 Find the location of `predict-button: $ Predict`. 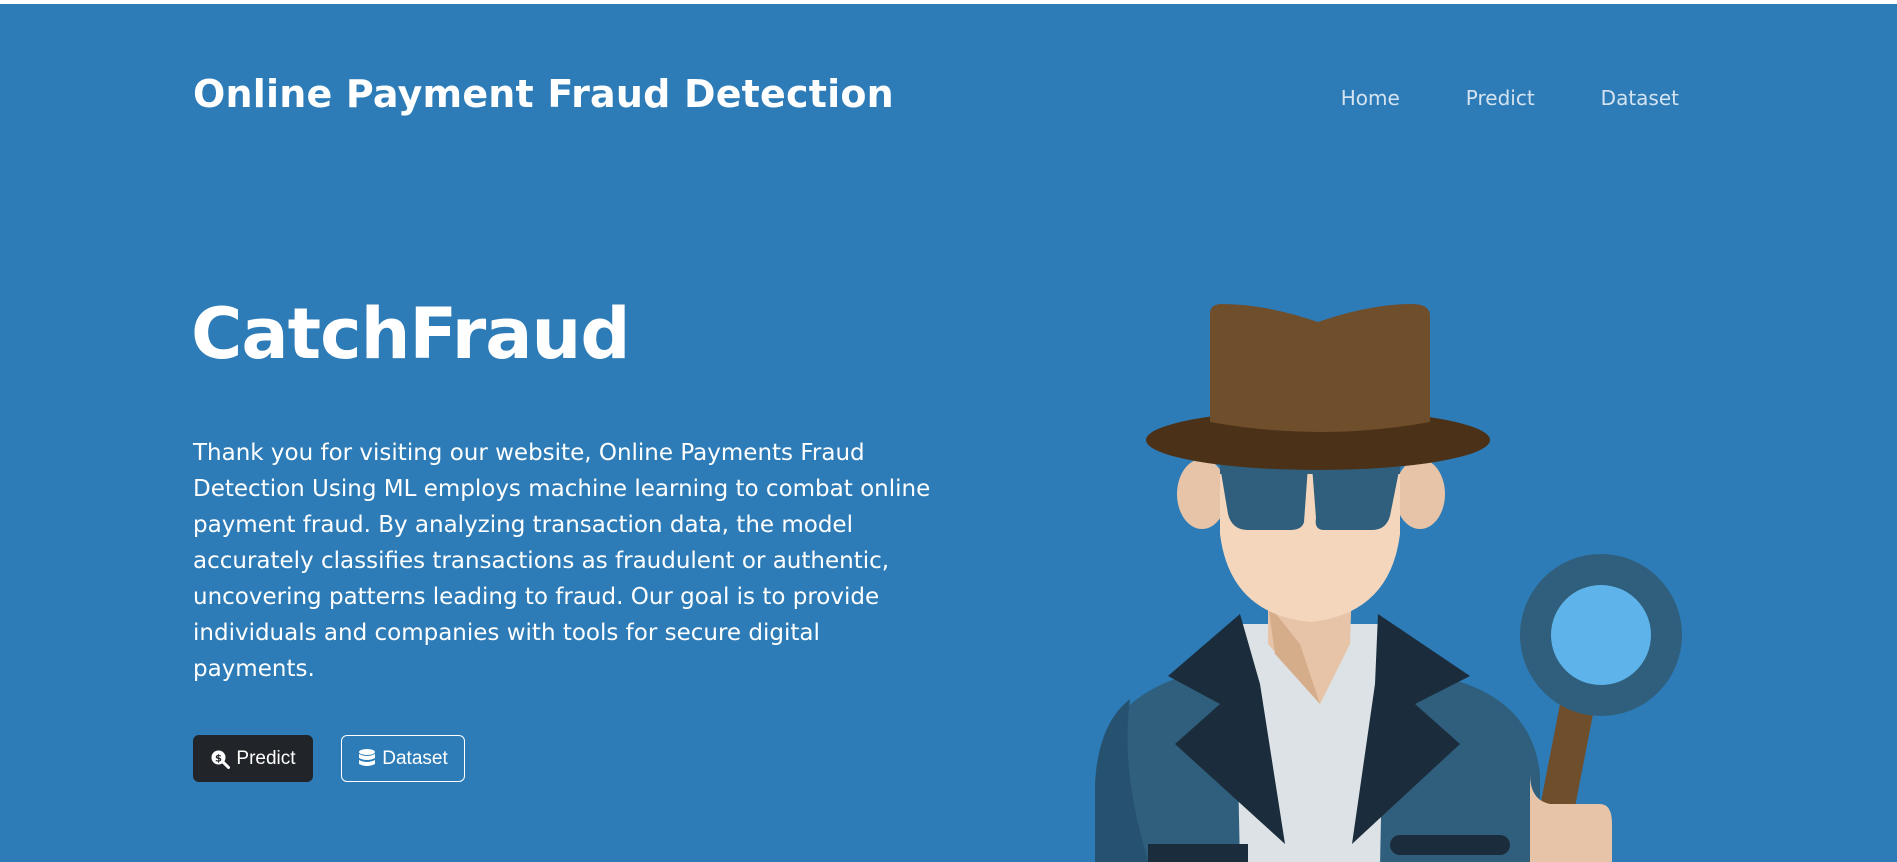

predict-button: $ Predict is located at coordinates (253, 758).